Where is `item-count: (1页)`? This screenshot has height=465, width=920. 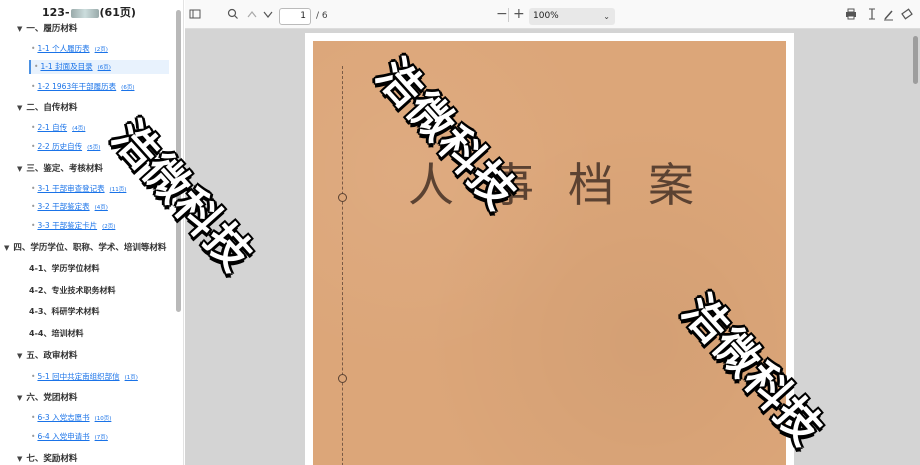 item-count: (1页) is located at coordinates (131, 378).